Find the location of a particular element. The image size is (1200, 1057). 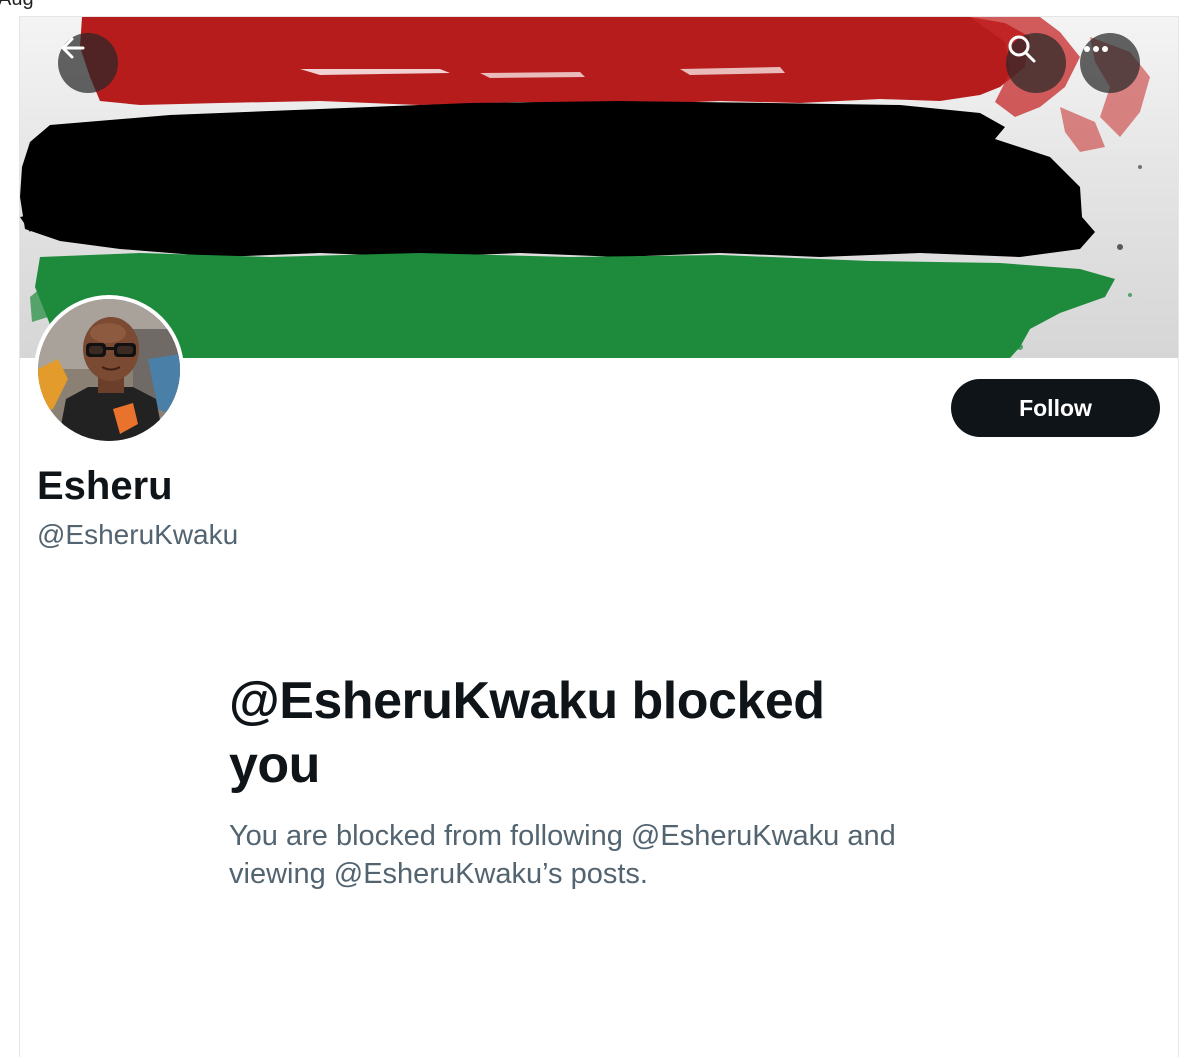

avatar-photo is located at coordinates (109, 370).